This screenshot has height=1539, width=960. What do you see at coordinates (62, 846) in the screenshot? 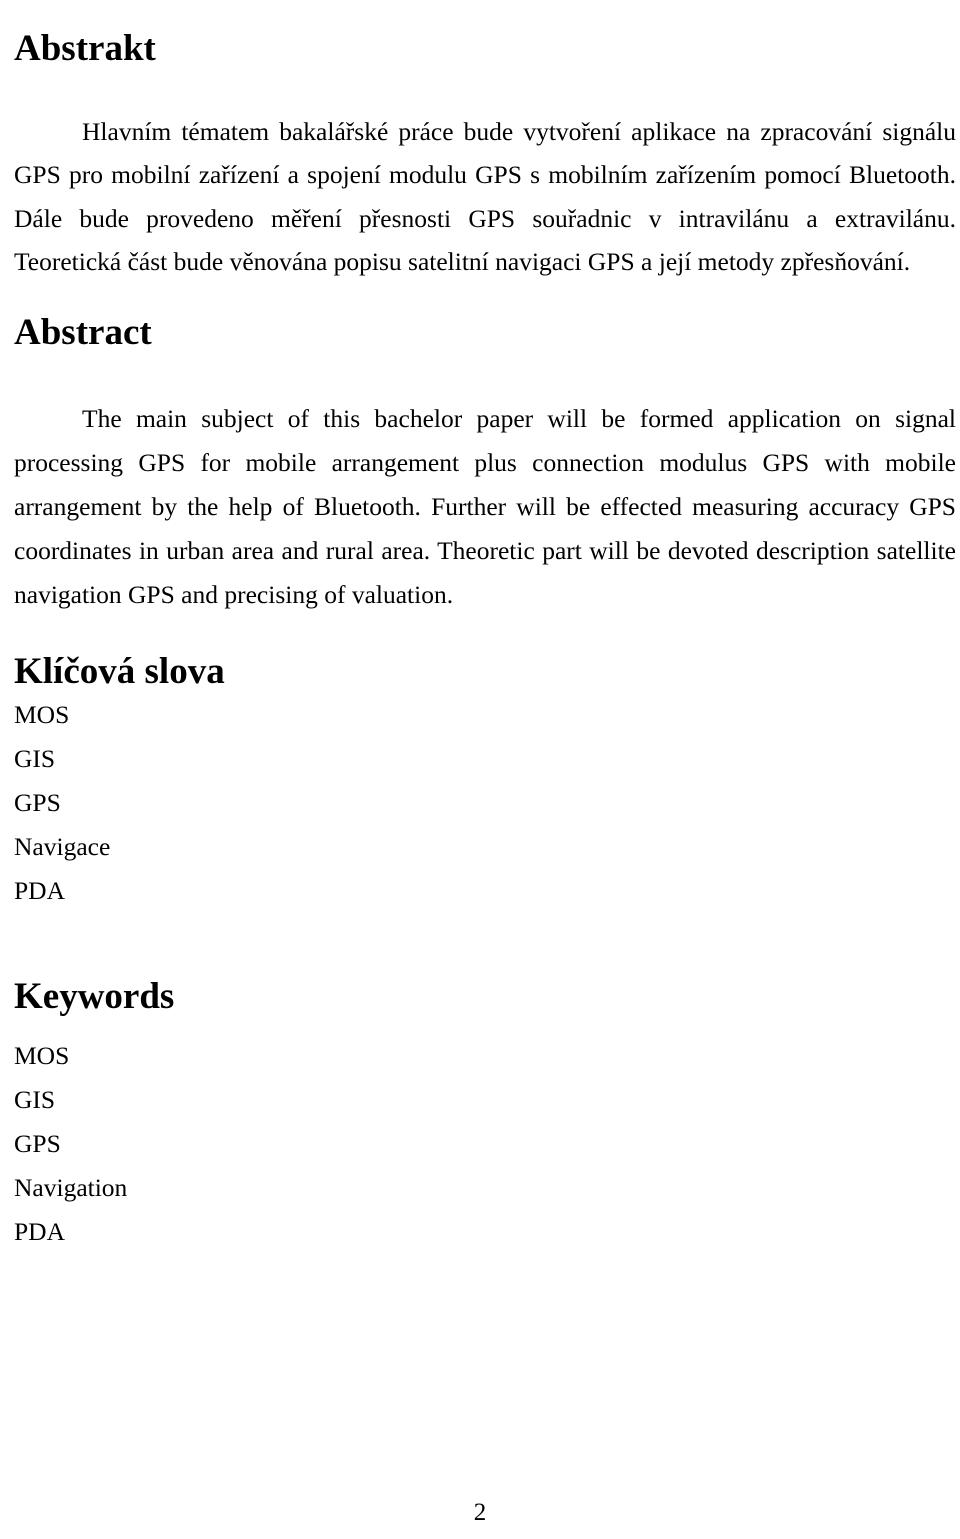
I see `list-item: Navigace` at bounding box center [62, 846].